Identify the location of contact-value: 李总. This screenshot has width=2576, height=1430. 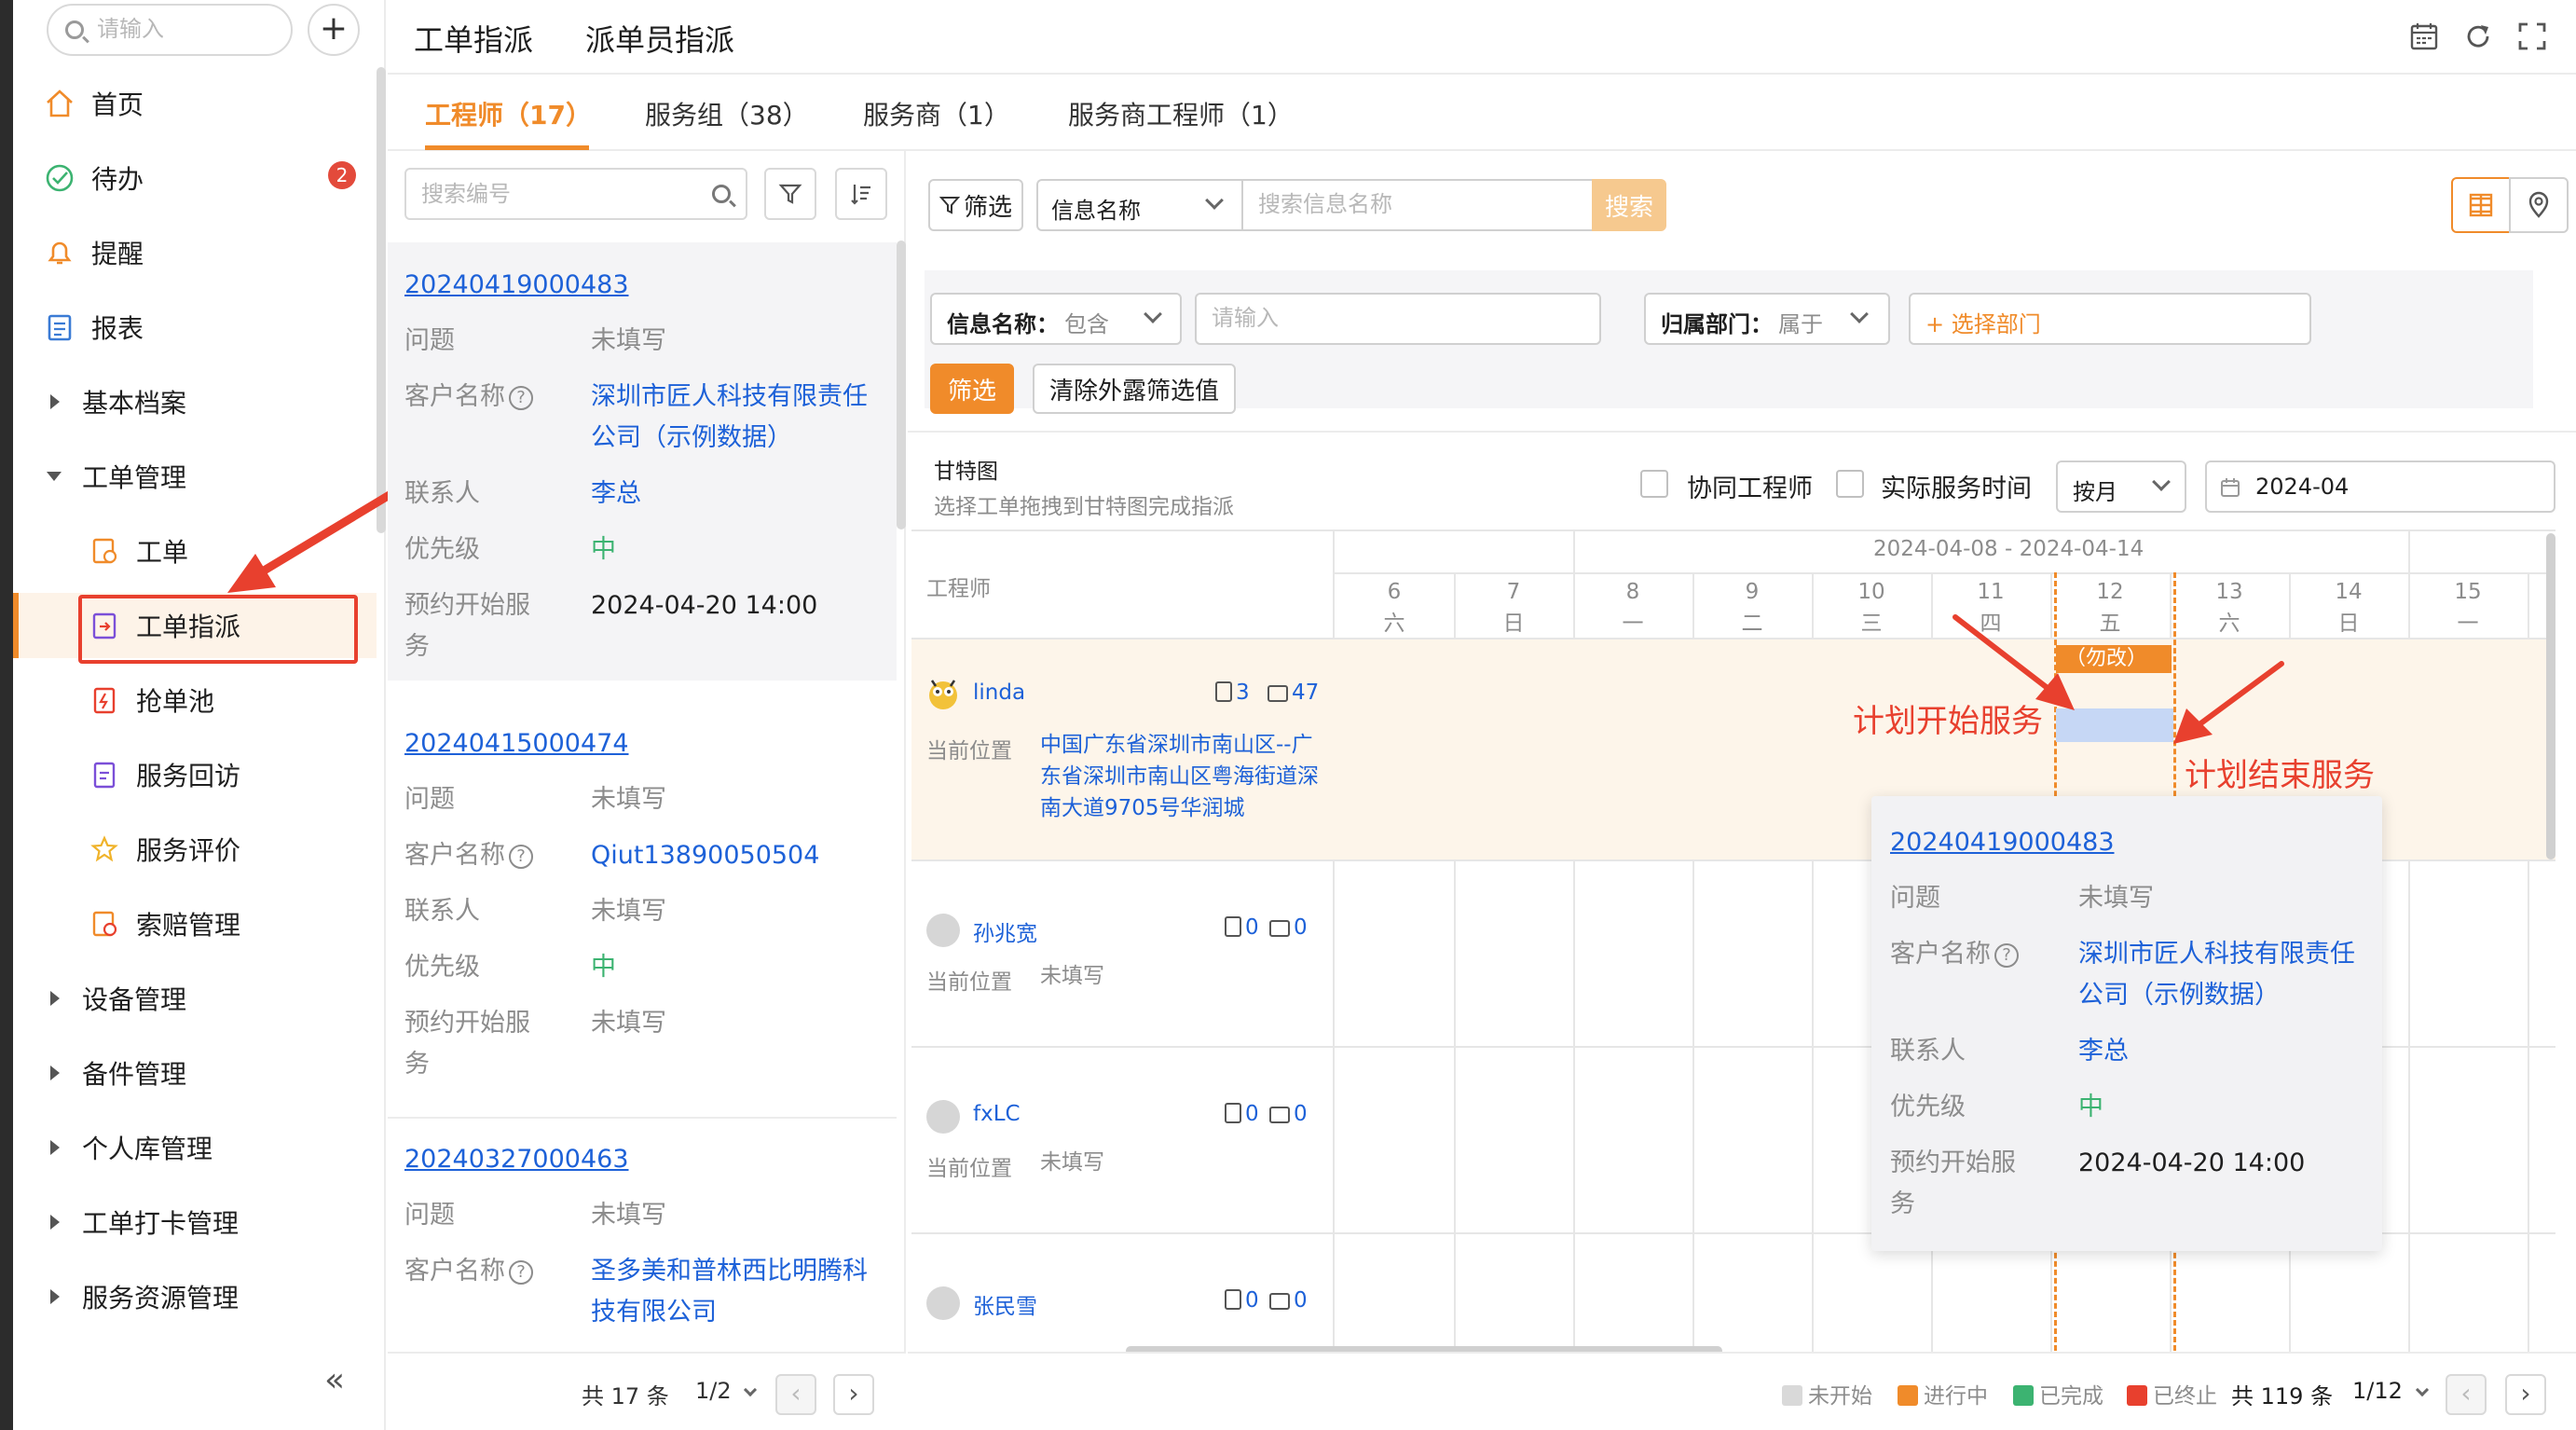
(740, 494).